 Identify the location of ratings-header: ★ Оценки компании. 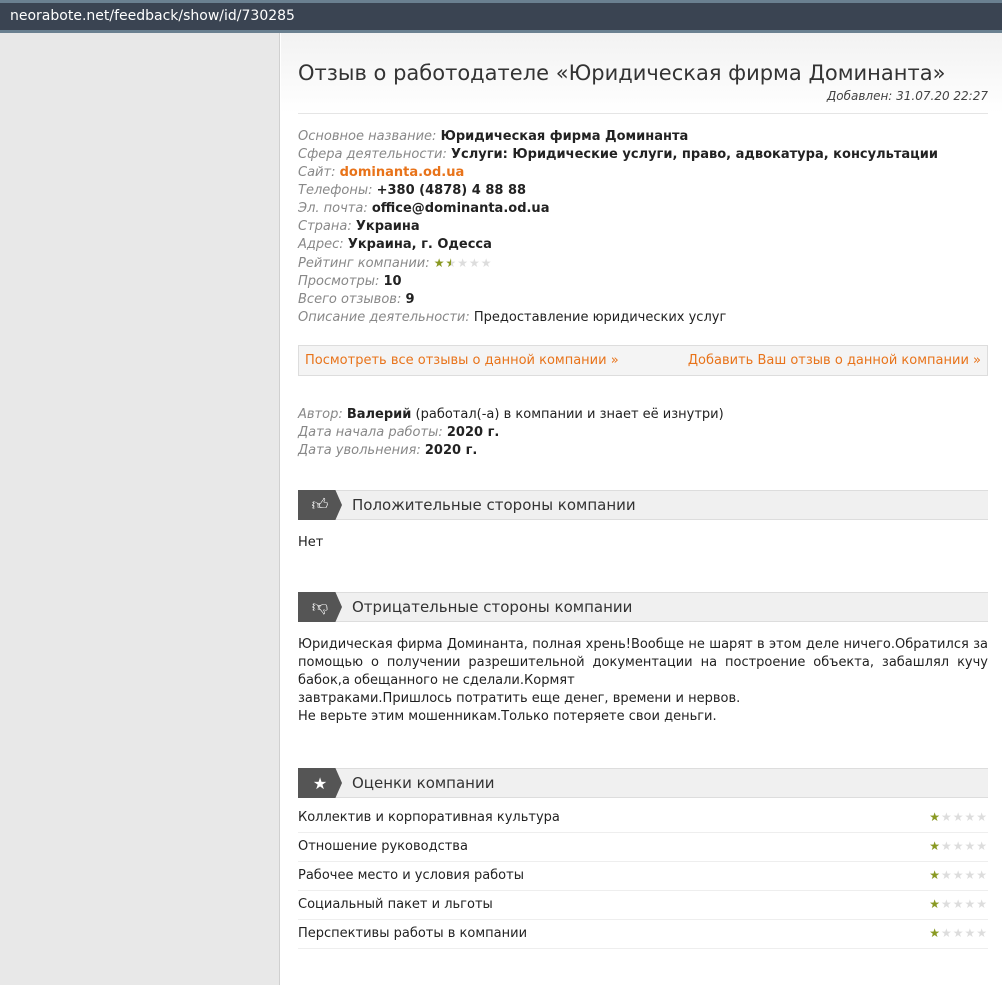
(643, 783).